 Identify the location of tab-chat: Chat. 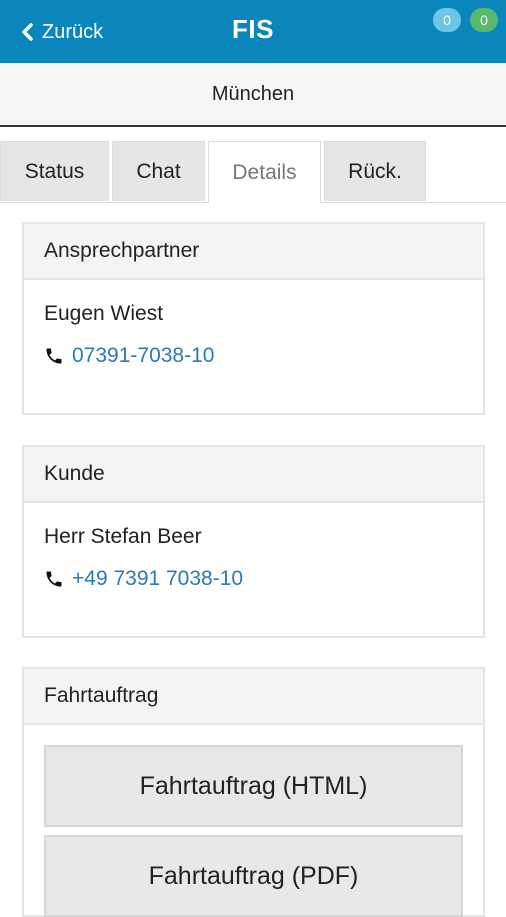
(158, 171).